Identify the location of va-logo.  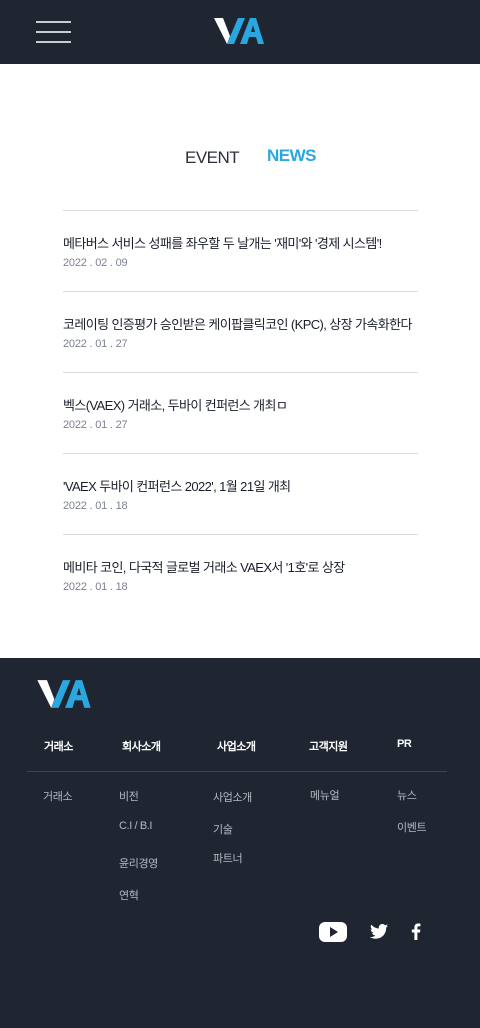
(239, 31).